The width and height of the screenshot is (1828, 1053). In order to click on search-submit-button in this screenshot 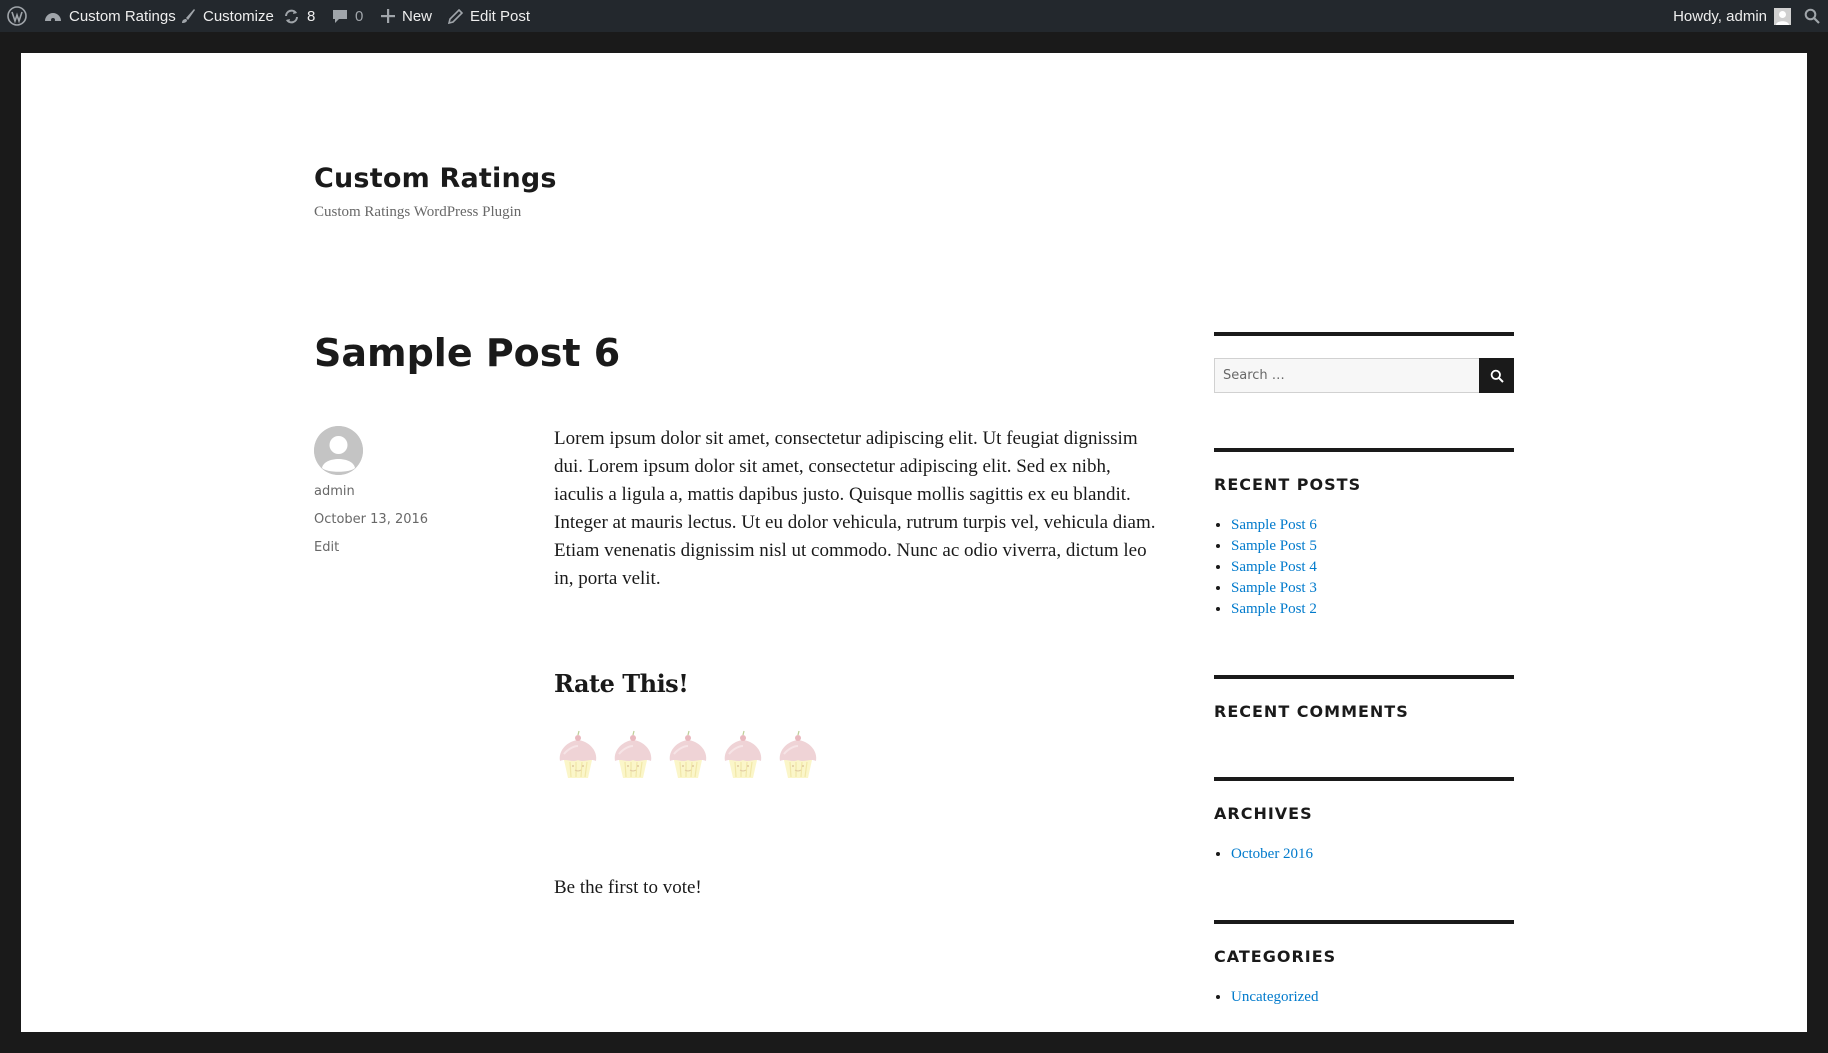, I will do `click(1496, 375)`.